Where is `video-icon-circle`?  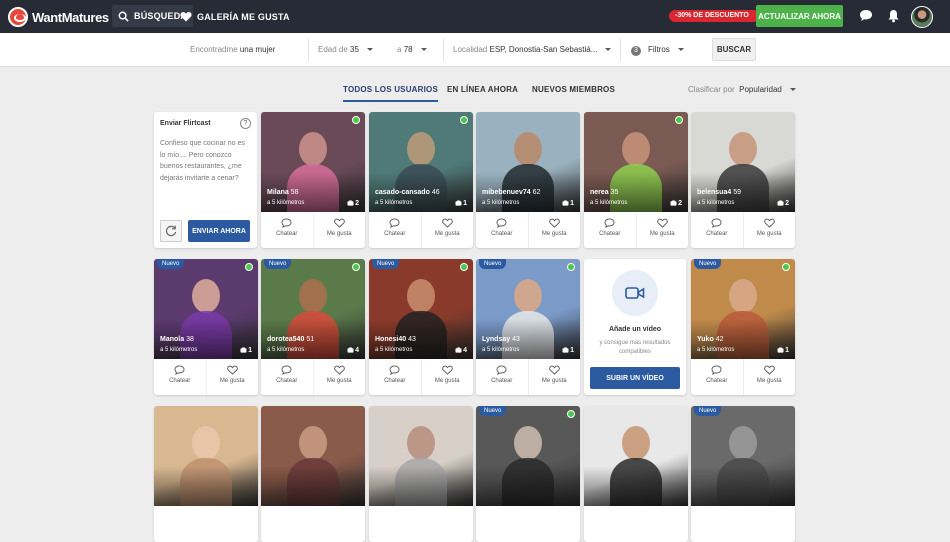 video-icon-circle is located at coordinates (635, 293).